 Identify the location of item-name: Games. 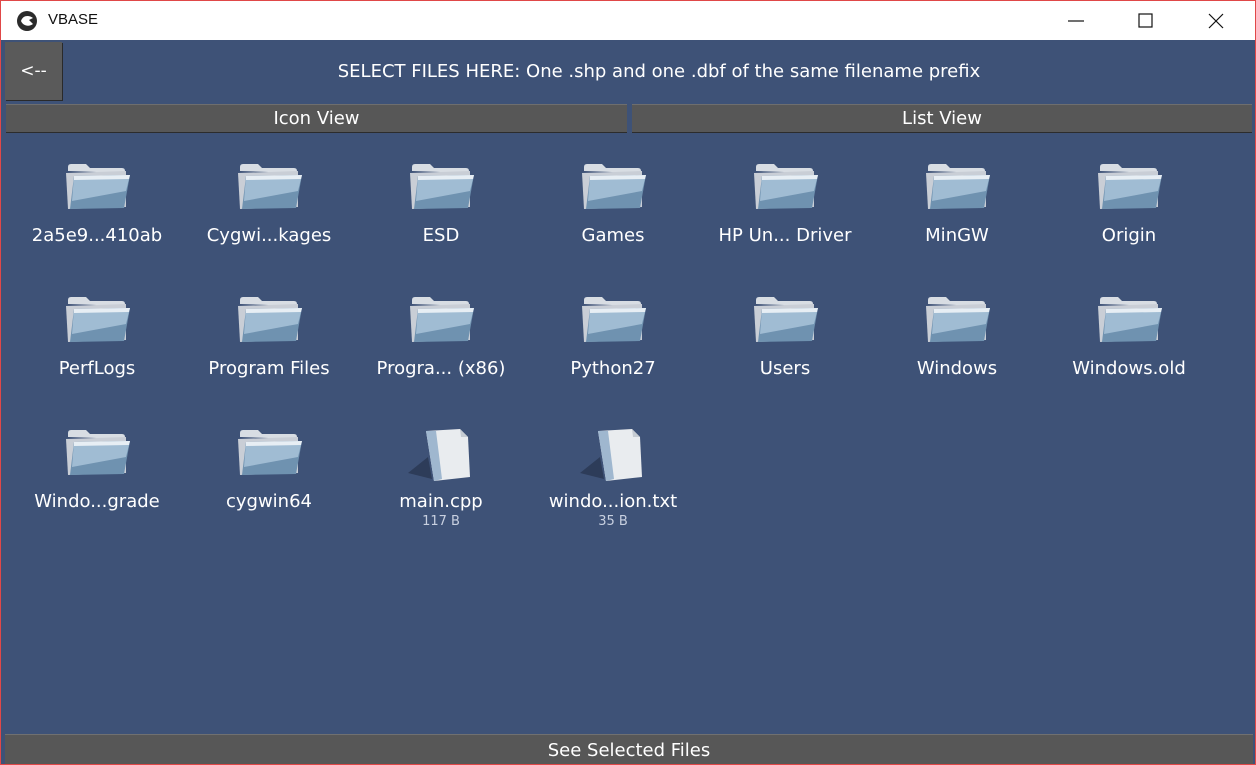
(613, 235).